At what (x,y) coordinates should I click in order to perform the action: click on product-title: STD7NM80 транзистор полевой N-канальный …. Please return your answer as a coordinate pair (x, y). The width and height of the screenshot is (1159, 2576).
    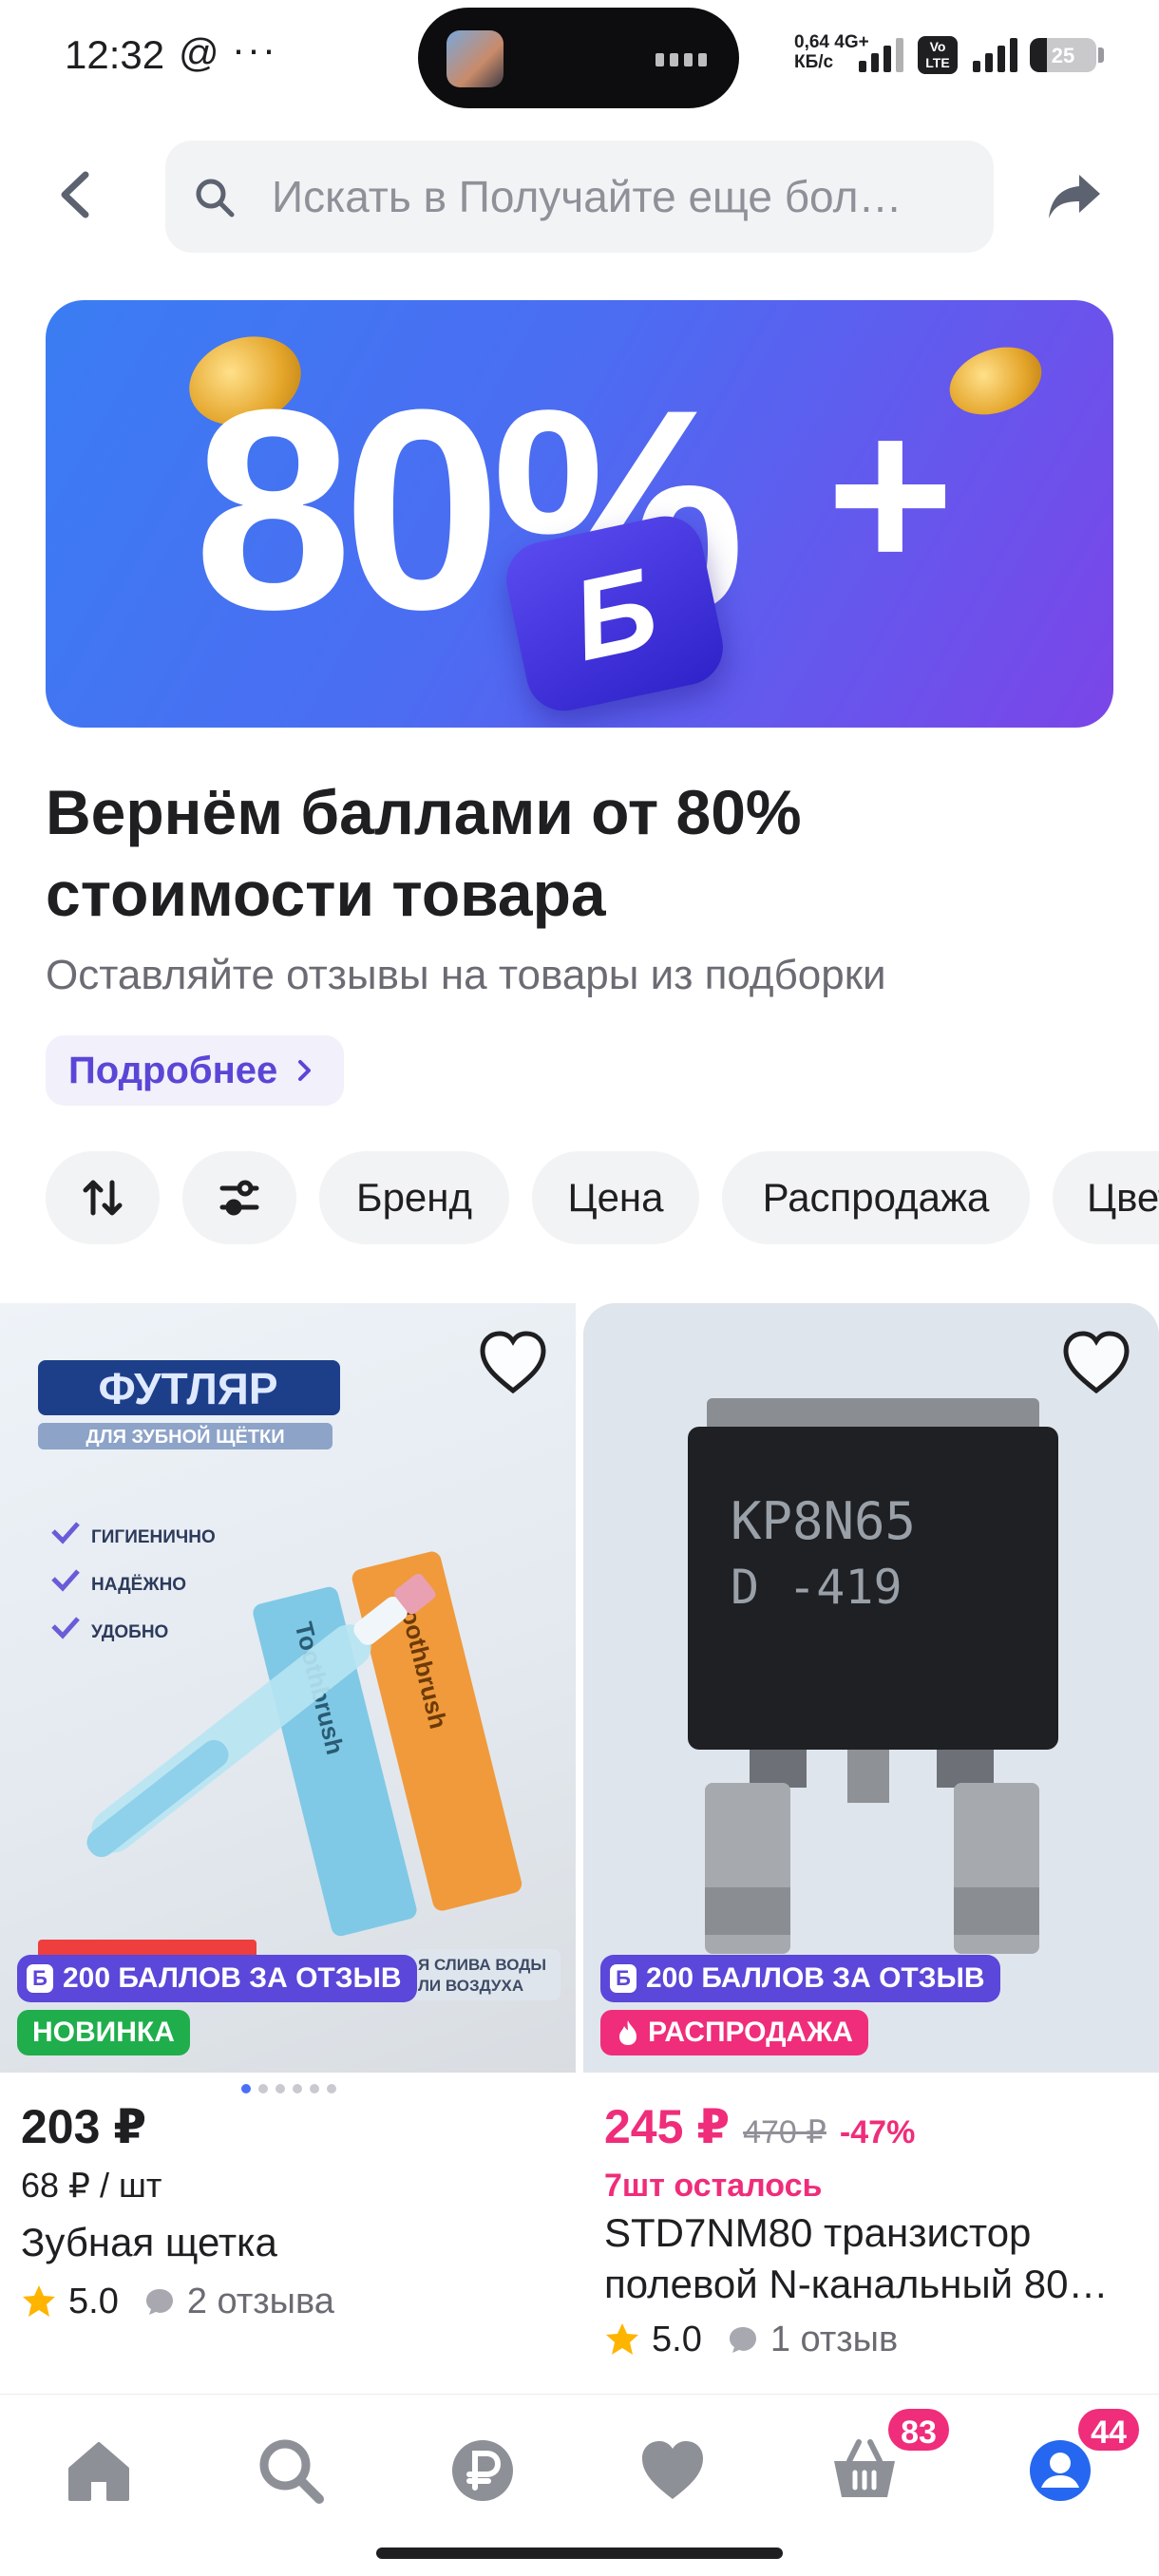
    Looking at the image, I should click on (875, 2258).